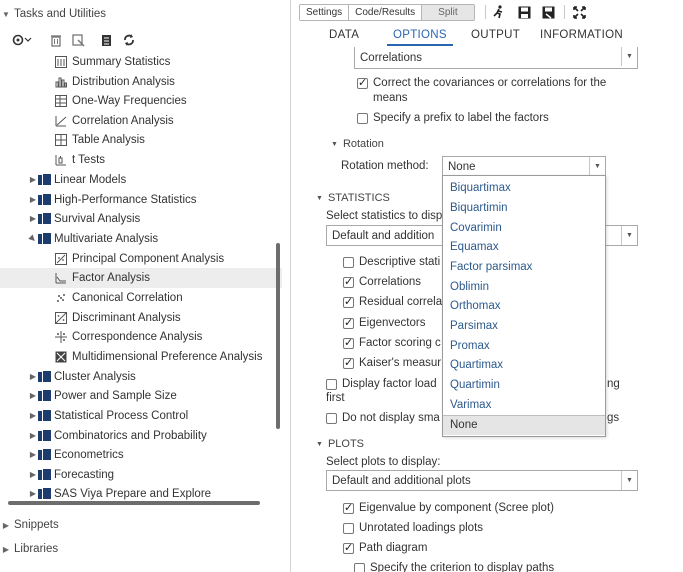  Describe the element at coordinates (141, 219) in the screenshot. I see `tree-folder-survival-analysis: ▶ Survival Analysis` at that location.